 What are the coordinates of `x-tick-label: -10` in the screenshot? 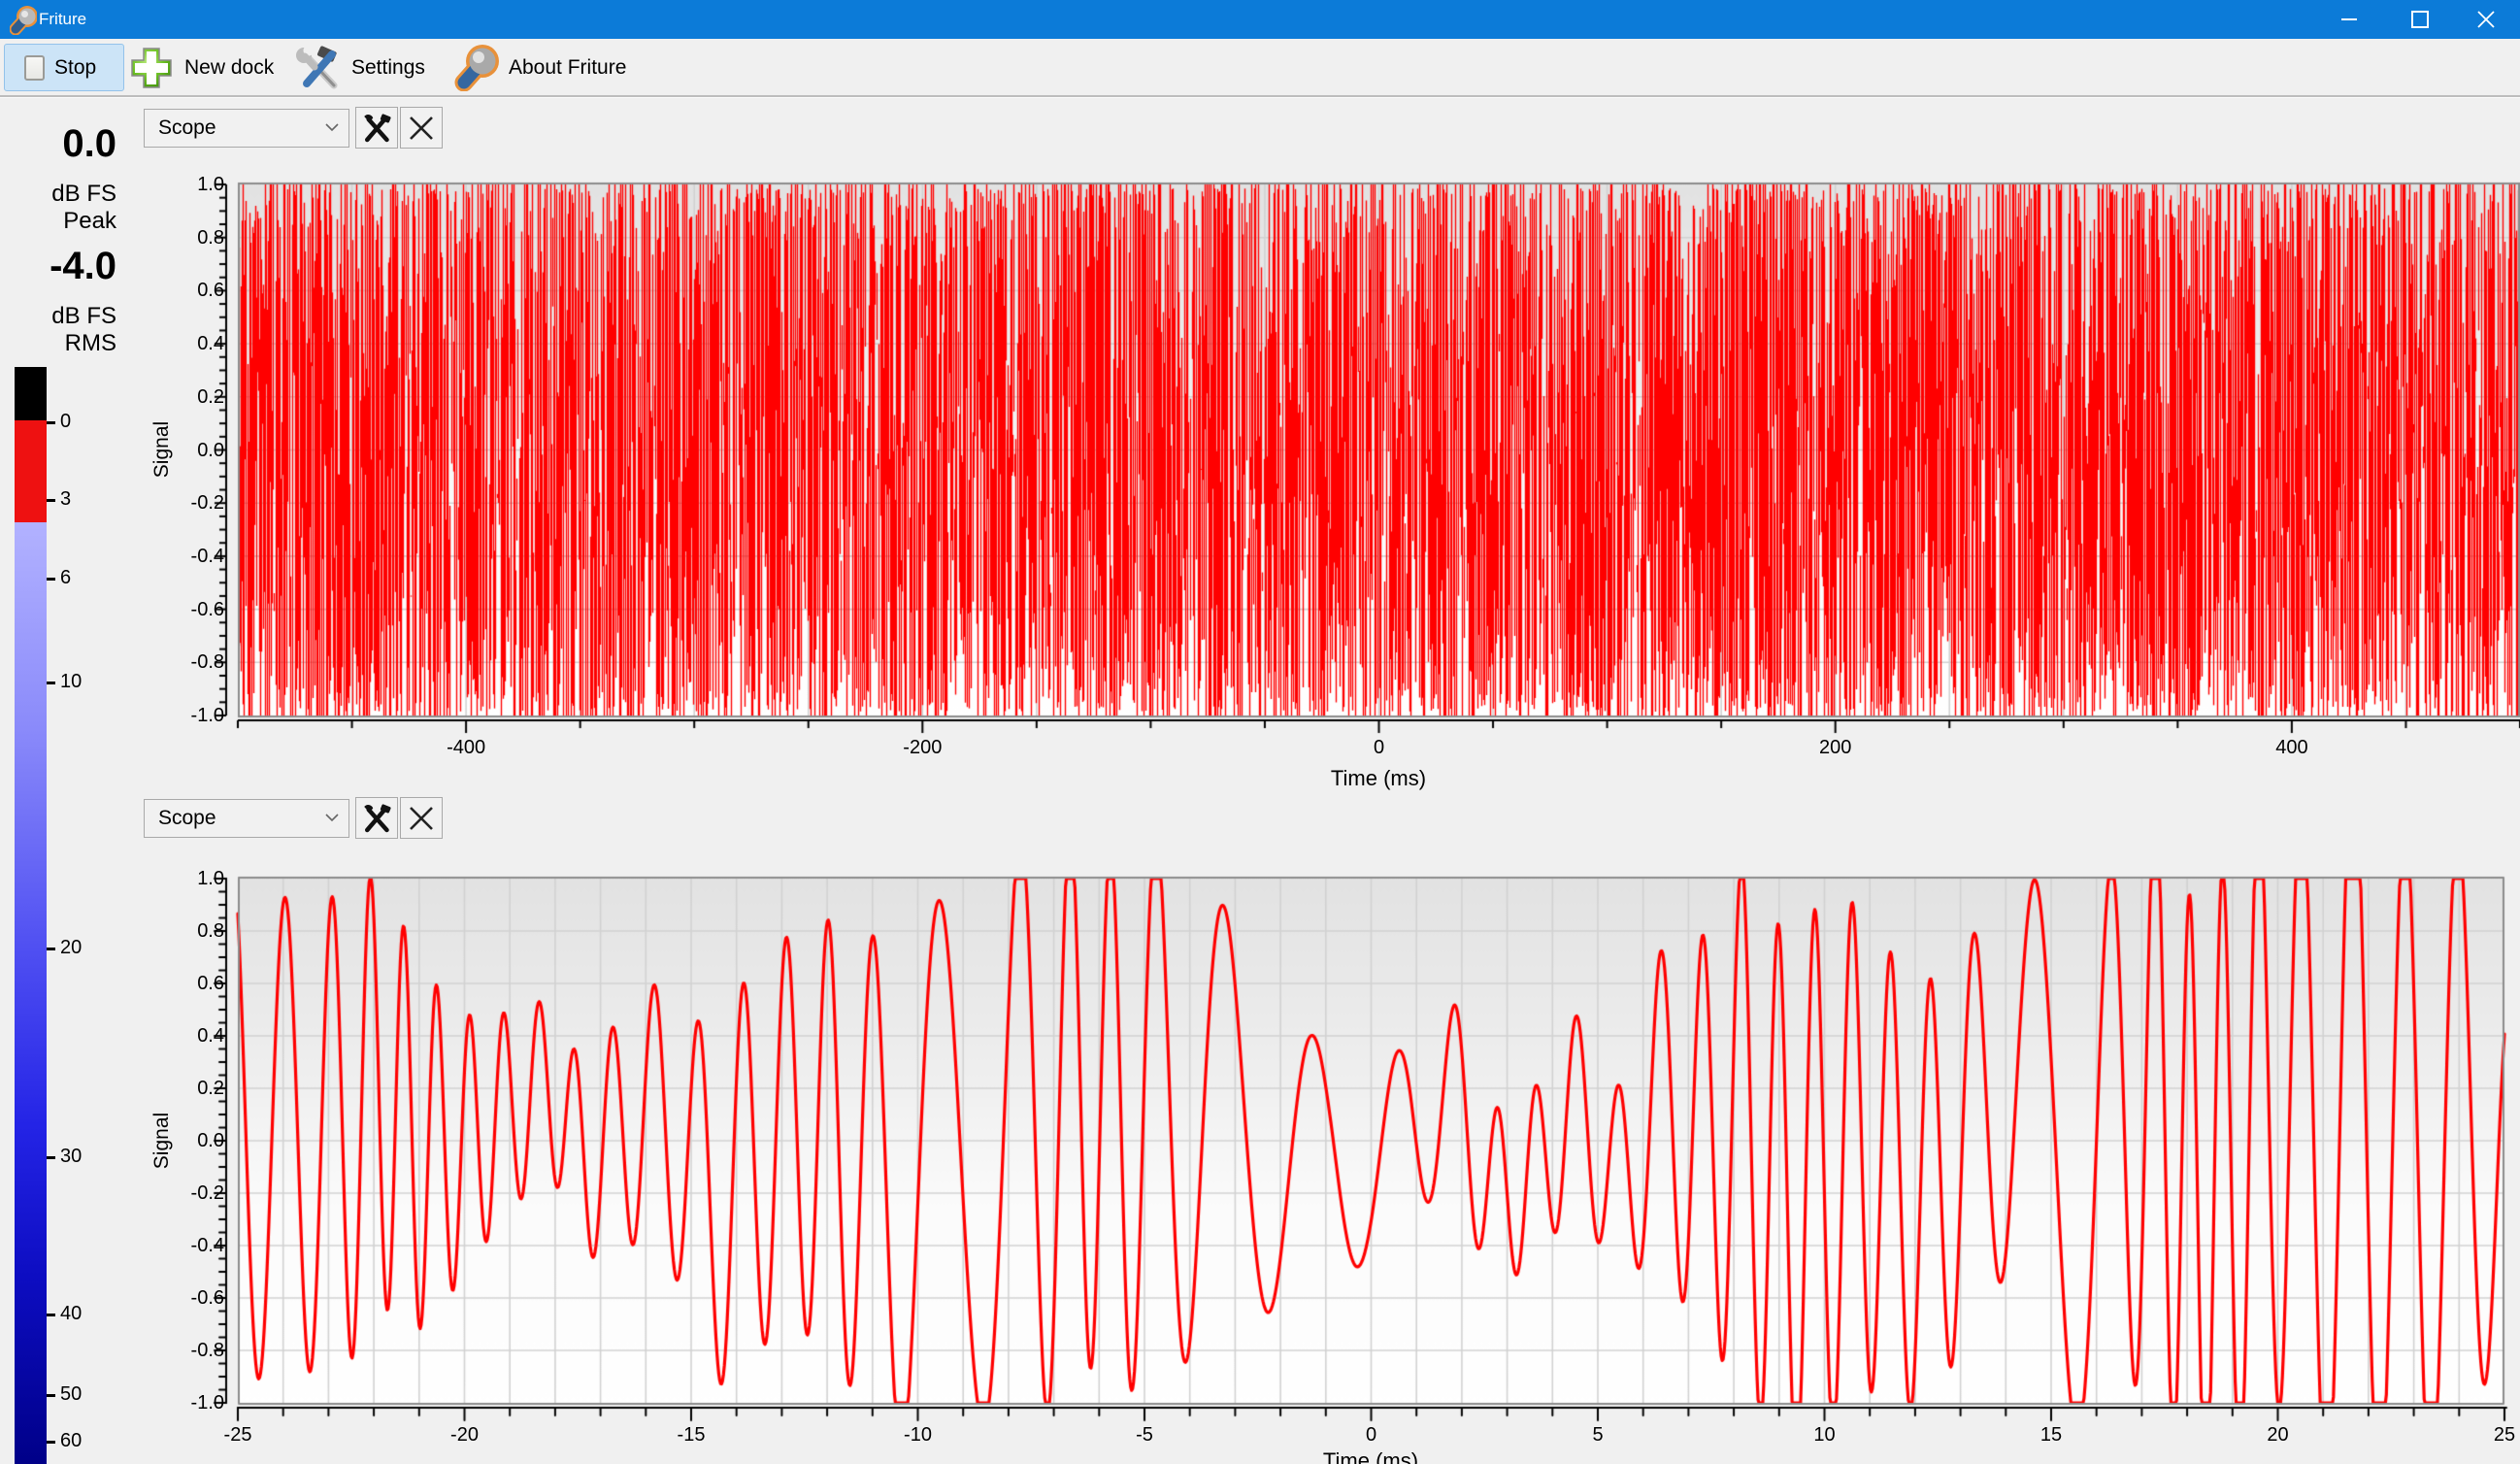 It's located at (918, 1435).